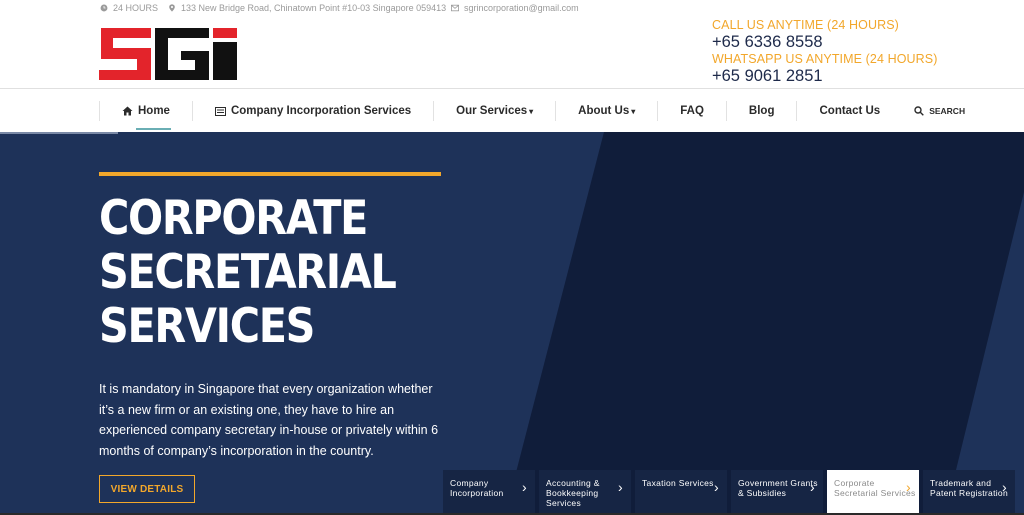  I want to click on whatsapp-number: +65 9061 2851, so click(825, 76).